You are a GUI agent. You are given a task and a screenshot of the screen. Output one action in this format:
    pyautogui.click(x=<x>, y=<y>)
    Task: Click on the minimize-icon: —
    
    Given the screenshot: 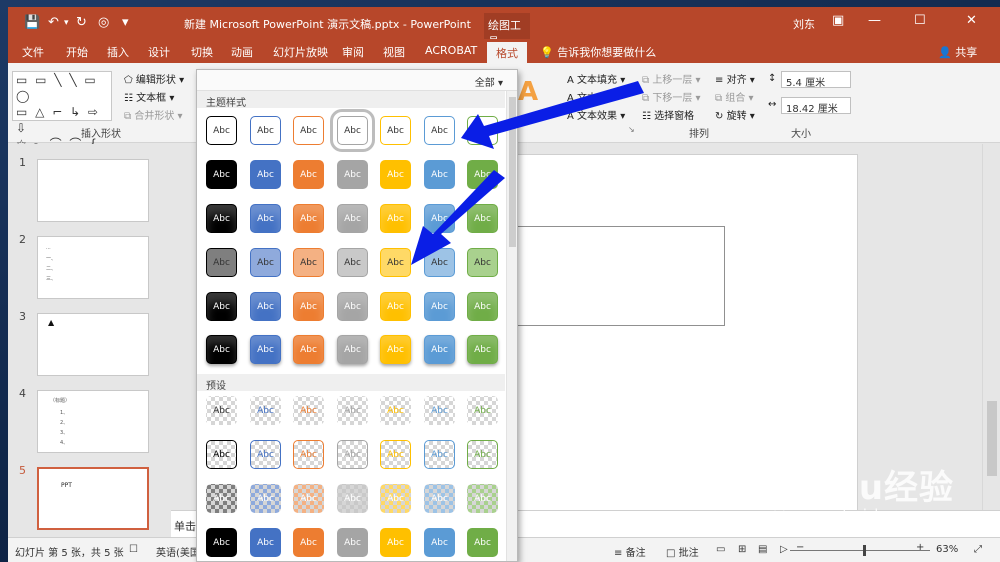 What is the action you would take?
    pyautogui.click(x=874, y=20)
    